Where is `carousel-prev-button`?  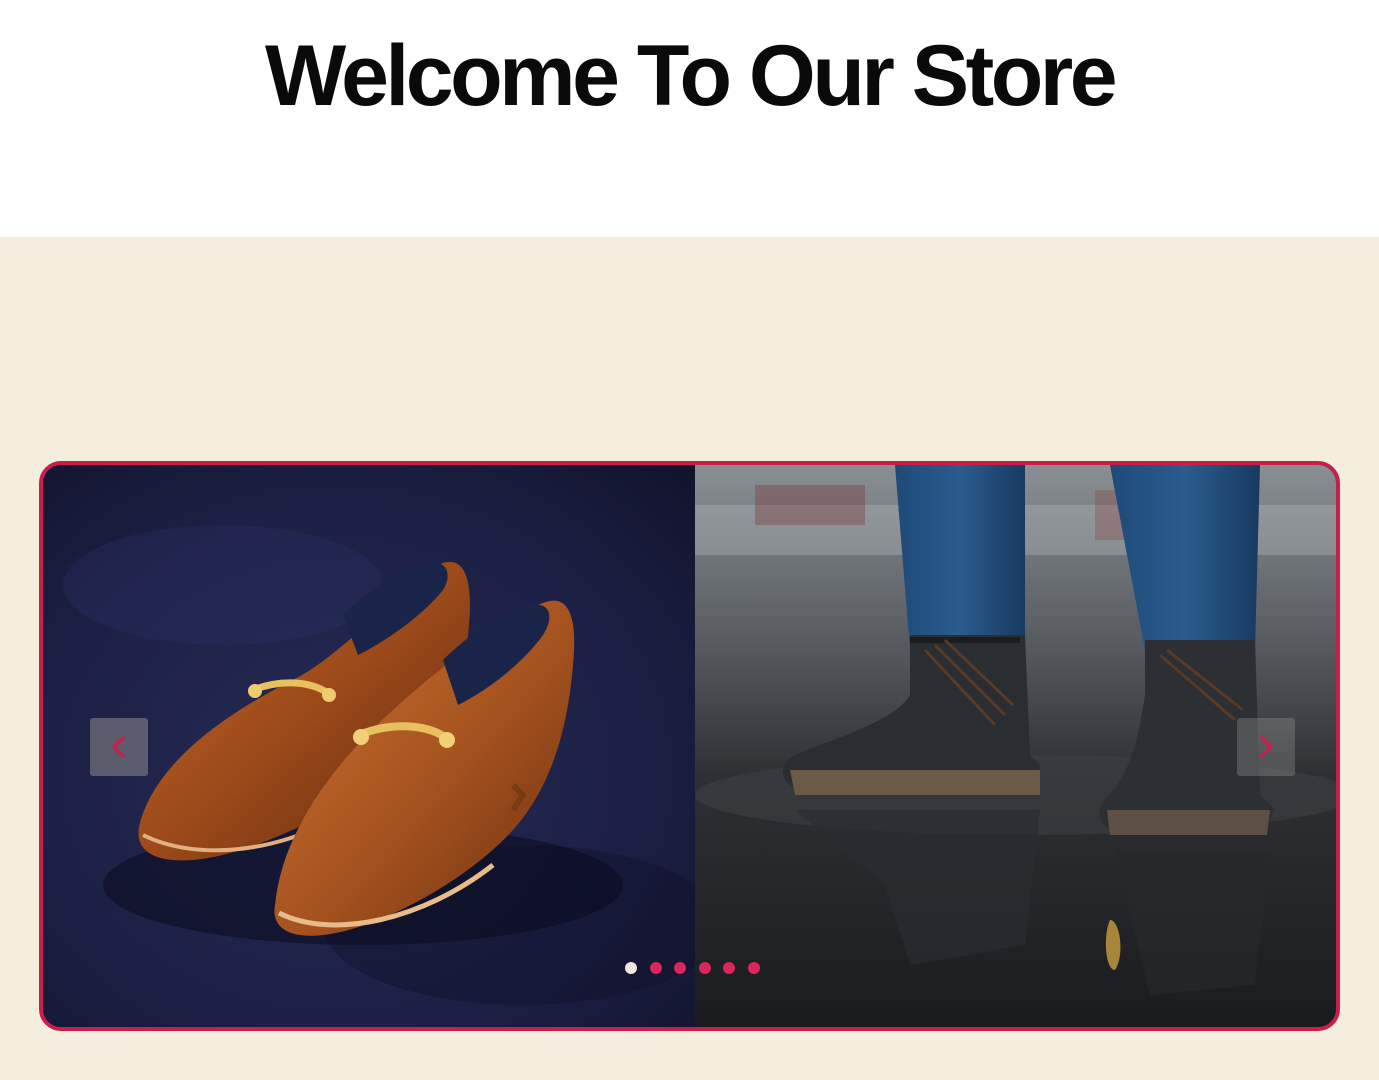 carousel-prev-button is located at coordinates (119, 747).